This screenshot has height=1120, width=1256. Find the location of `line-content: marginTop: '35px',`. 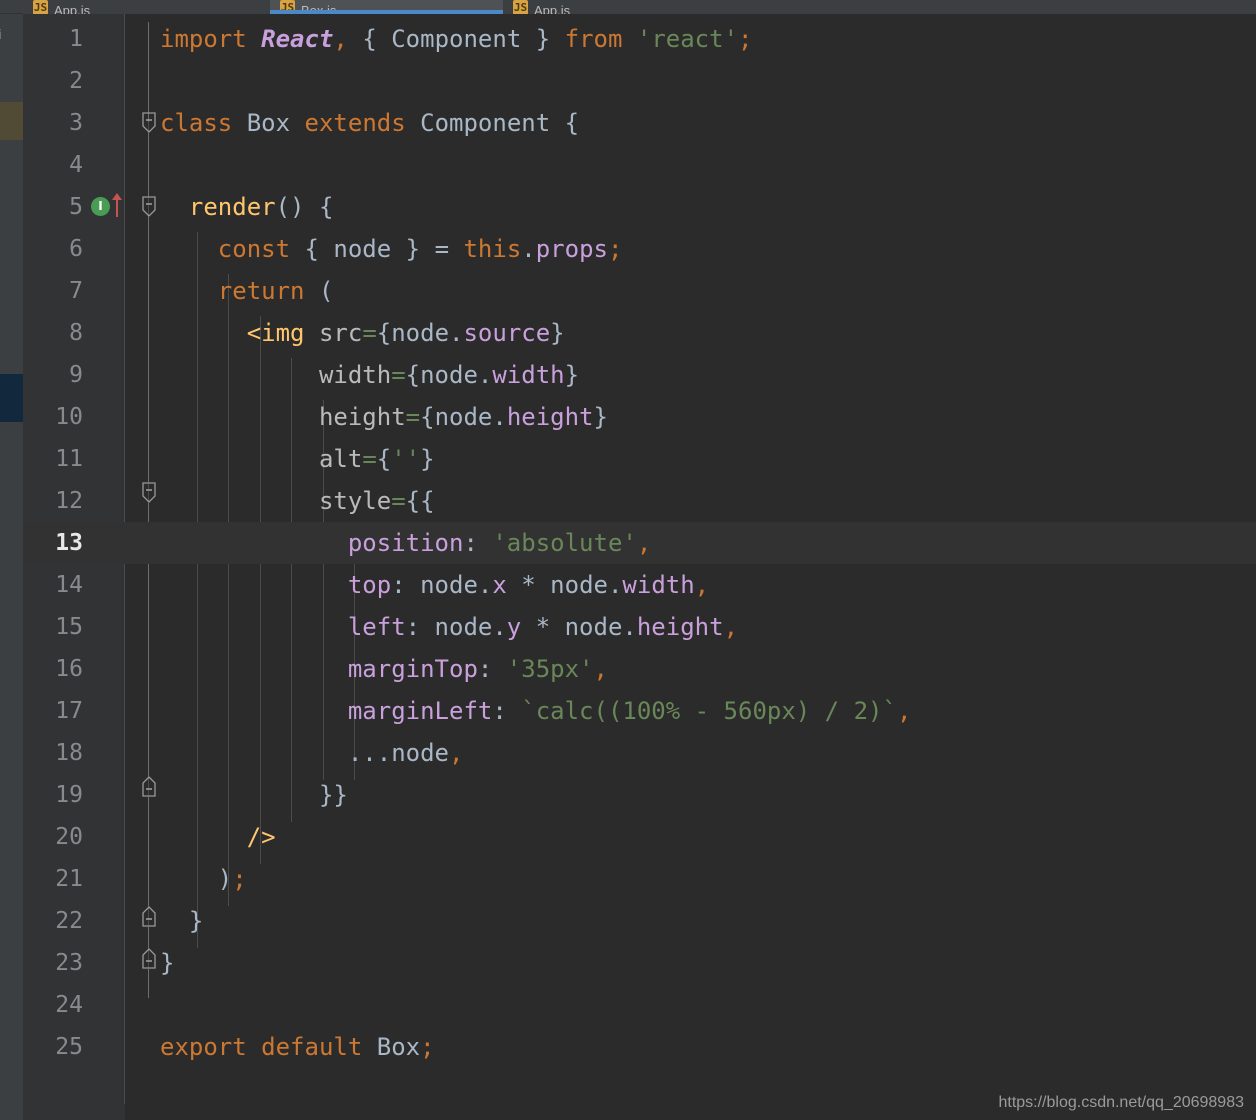

line-content: marginTop: '35px', is located at coordinates (384, 669).